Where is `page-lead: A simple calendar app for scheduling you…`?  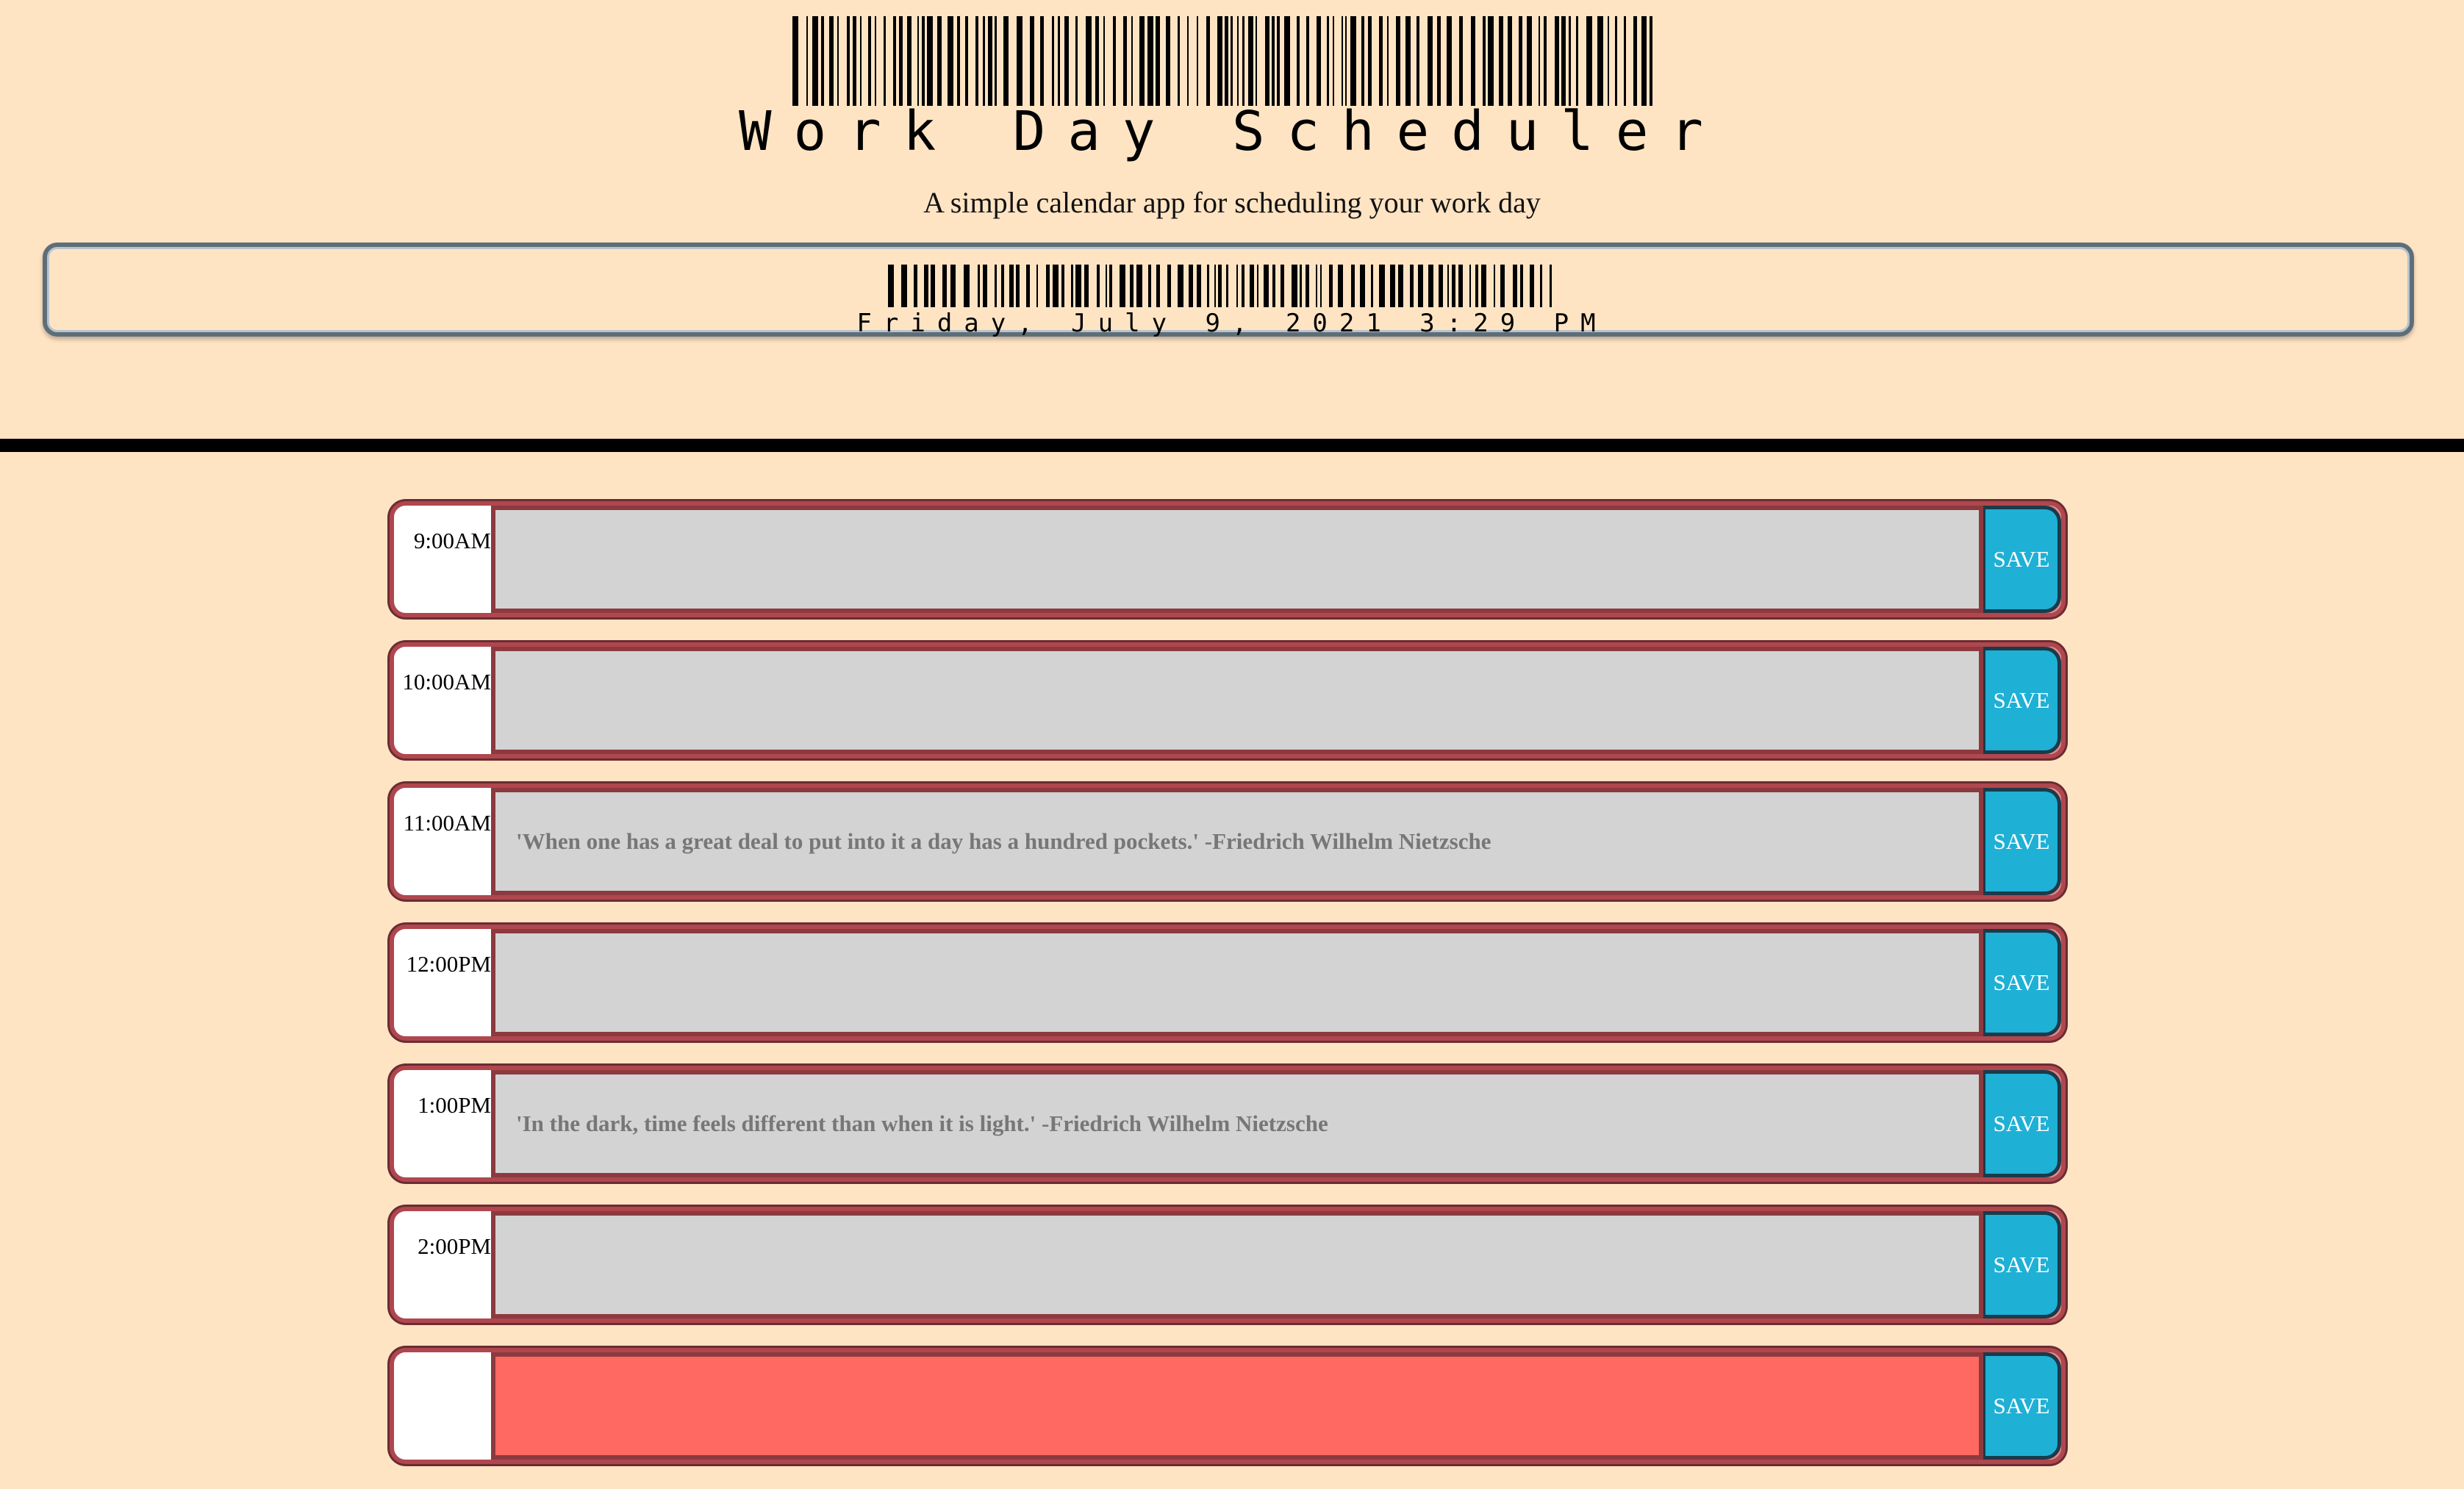
page-lead: A simple calendar app for scheduling you… is located at coordinates (1232, 203).